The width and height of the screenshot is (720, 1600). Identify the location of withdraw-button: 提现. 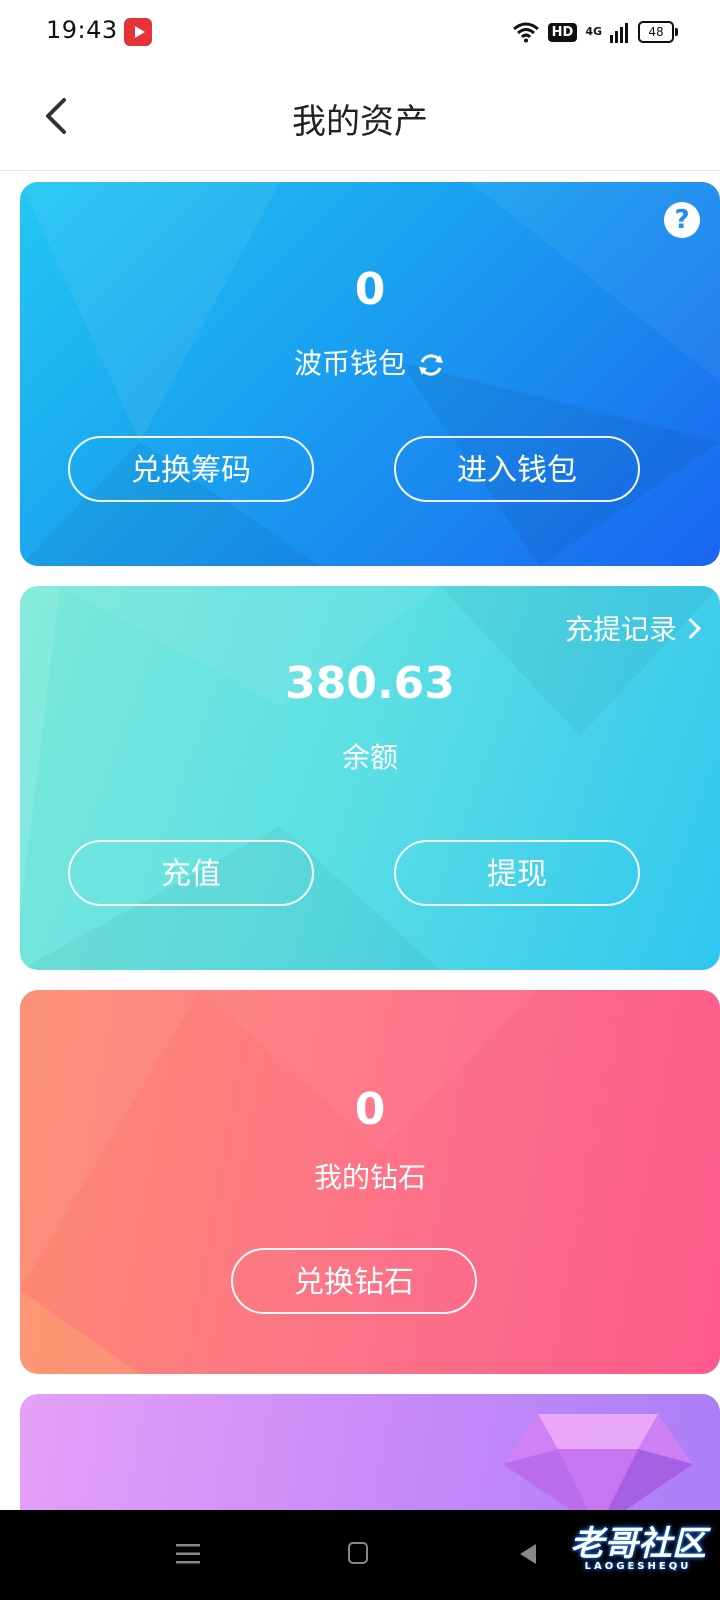
(517, 873).